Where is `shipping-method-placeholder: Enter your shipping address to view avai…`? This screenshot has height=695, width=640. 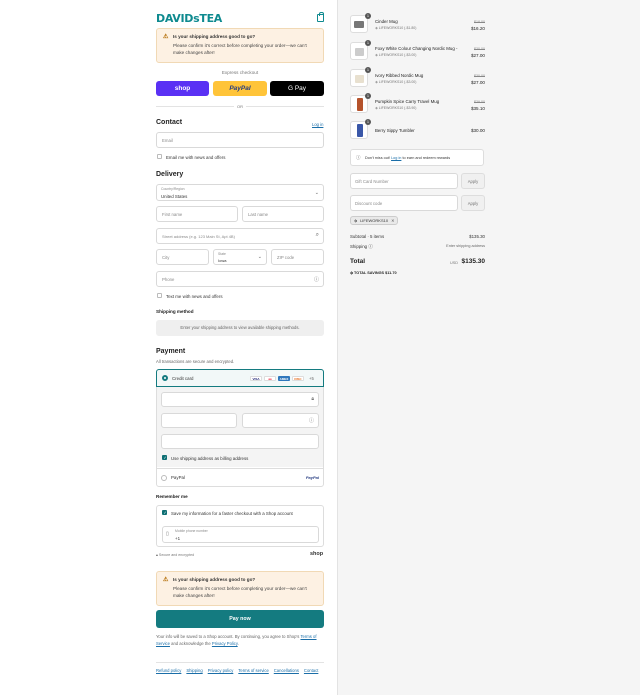 shipping-method-placeholder: Enter your shipping address to view avai… is located at coordinates (240, 327).